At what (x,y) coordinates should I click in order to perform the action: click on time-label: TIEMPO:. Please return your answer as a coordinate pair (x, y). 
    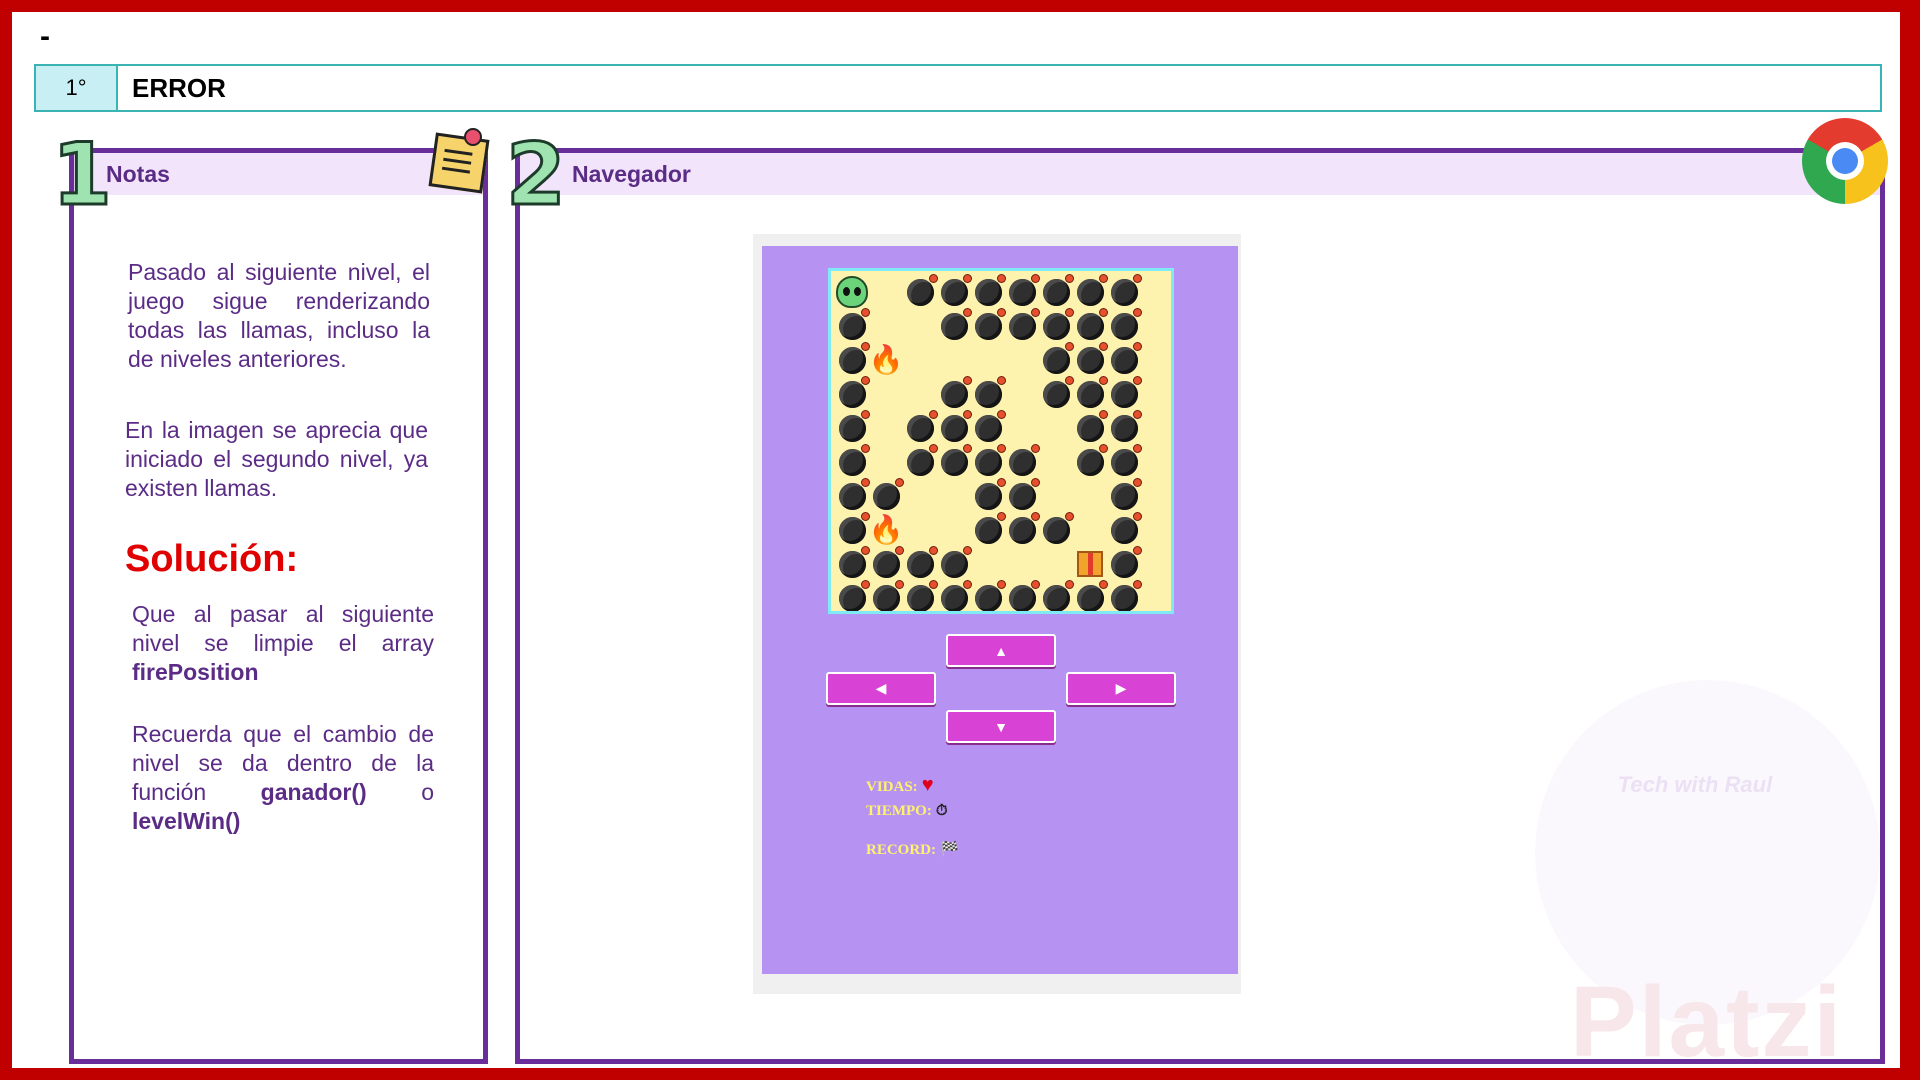
    Looking at the image, I should click on (899, 811).